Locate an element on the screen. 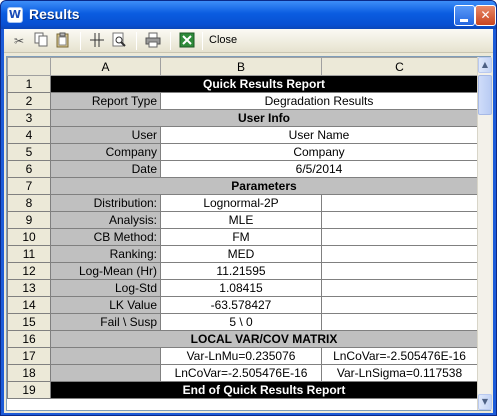  section-header-cell: LOCAL VAR/COV MATRIX is located at coordinates (264, 339).